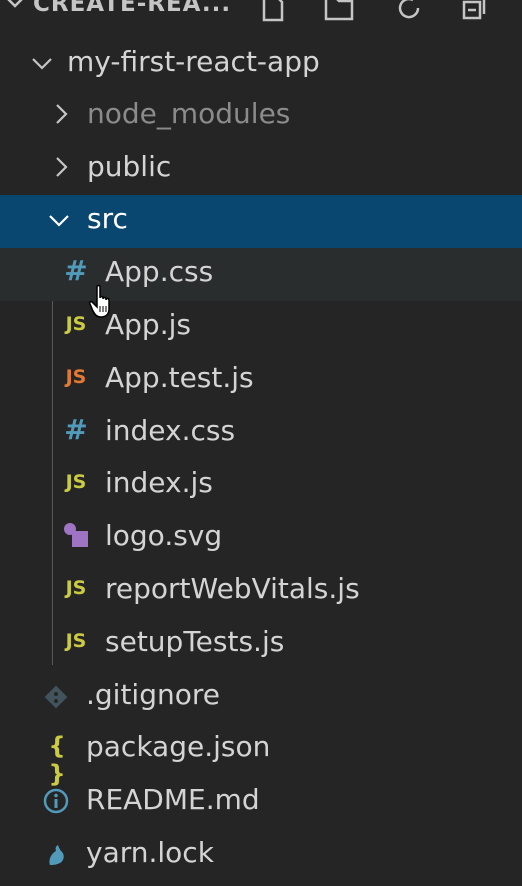  I want to click on tree-item-node-modules: node_modules, so click(261, 116).